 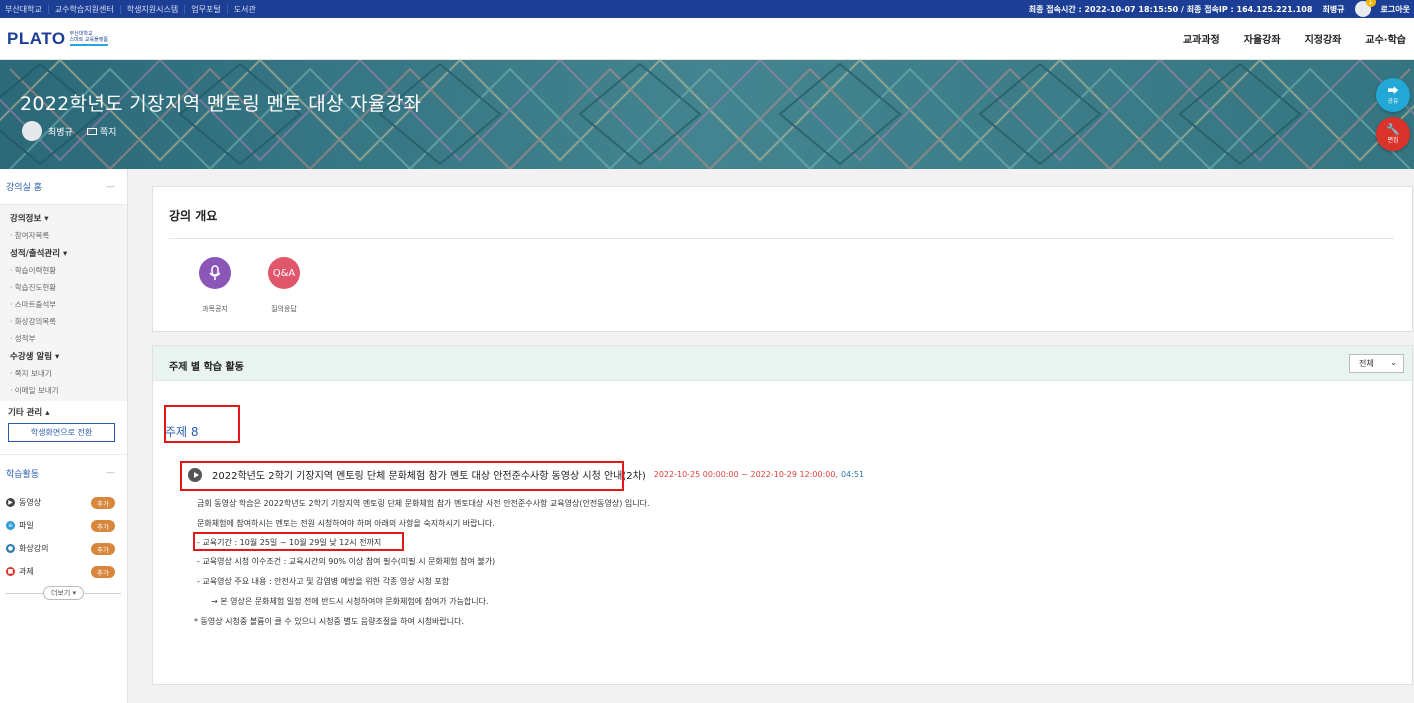 What do you see at coordinates (1365, 8) in the screenshot?
I see `user-avatar-icon: 1` at bounding box center [1365, 8].